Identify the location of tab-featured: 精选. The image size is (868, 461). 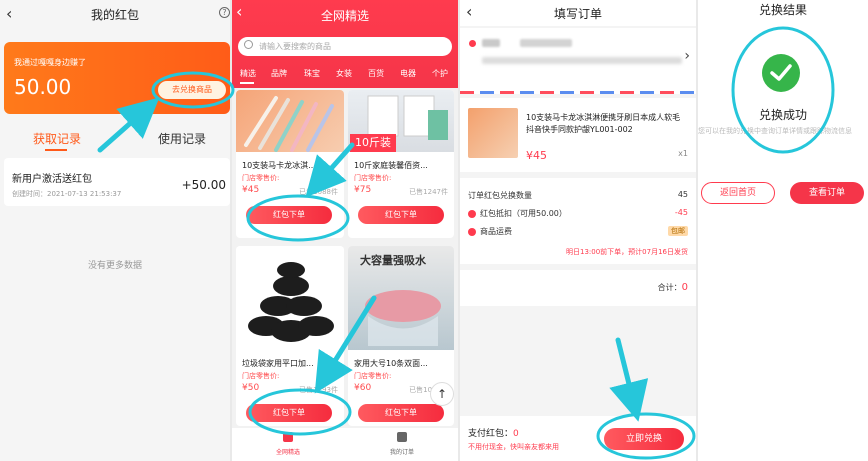
(248, 73).